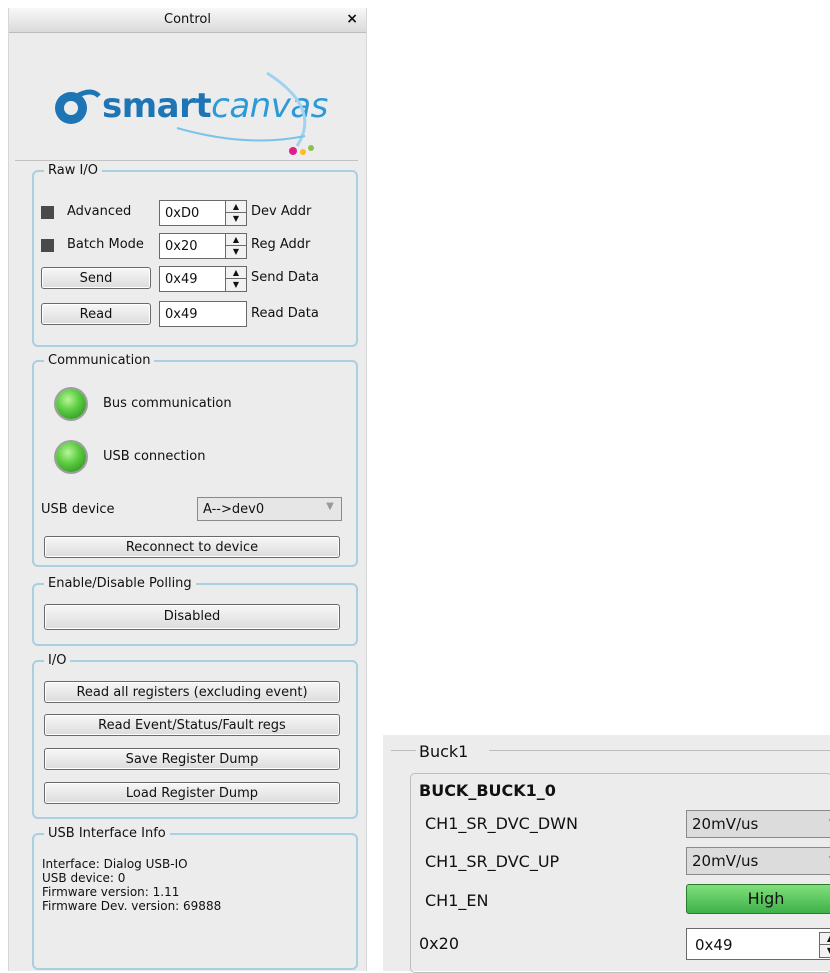  I want to click on usb-info-firmware: Firmware version: 1.11, so click(111, 892).